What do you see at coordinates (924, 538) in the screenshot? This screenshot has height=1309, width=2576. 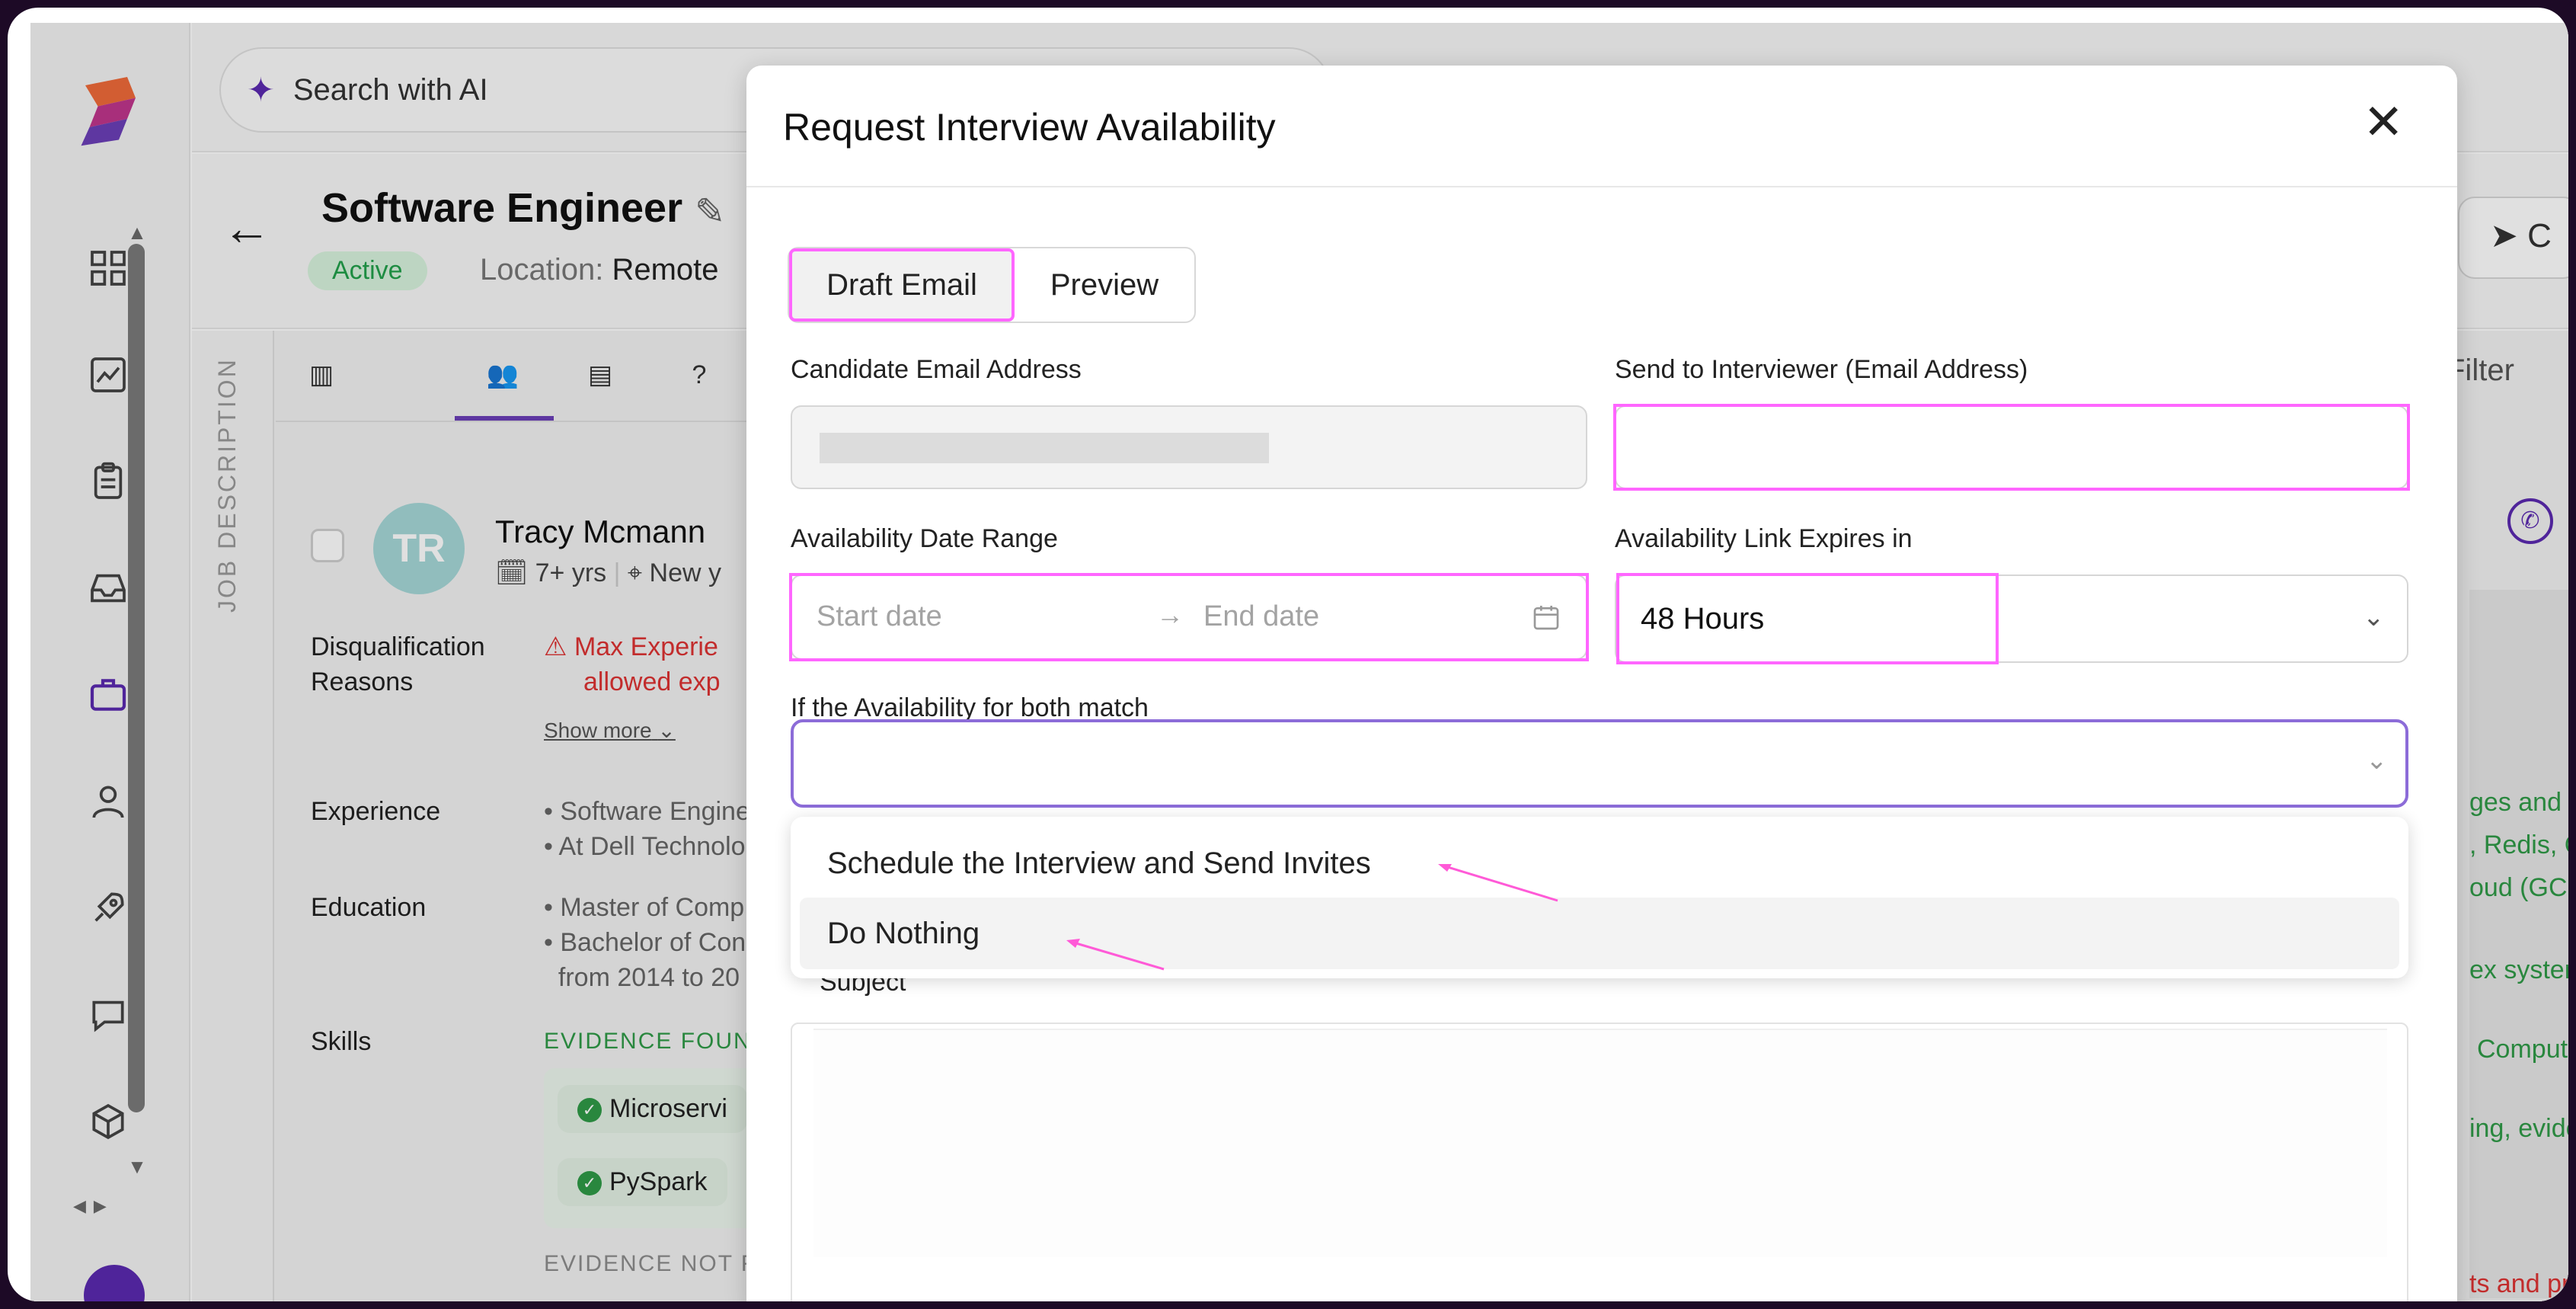 I see `date-range-label: Availability Date Range` at bounding box center [924, 538].